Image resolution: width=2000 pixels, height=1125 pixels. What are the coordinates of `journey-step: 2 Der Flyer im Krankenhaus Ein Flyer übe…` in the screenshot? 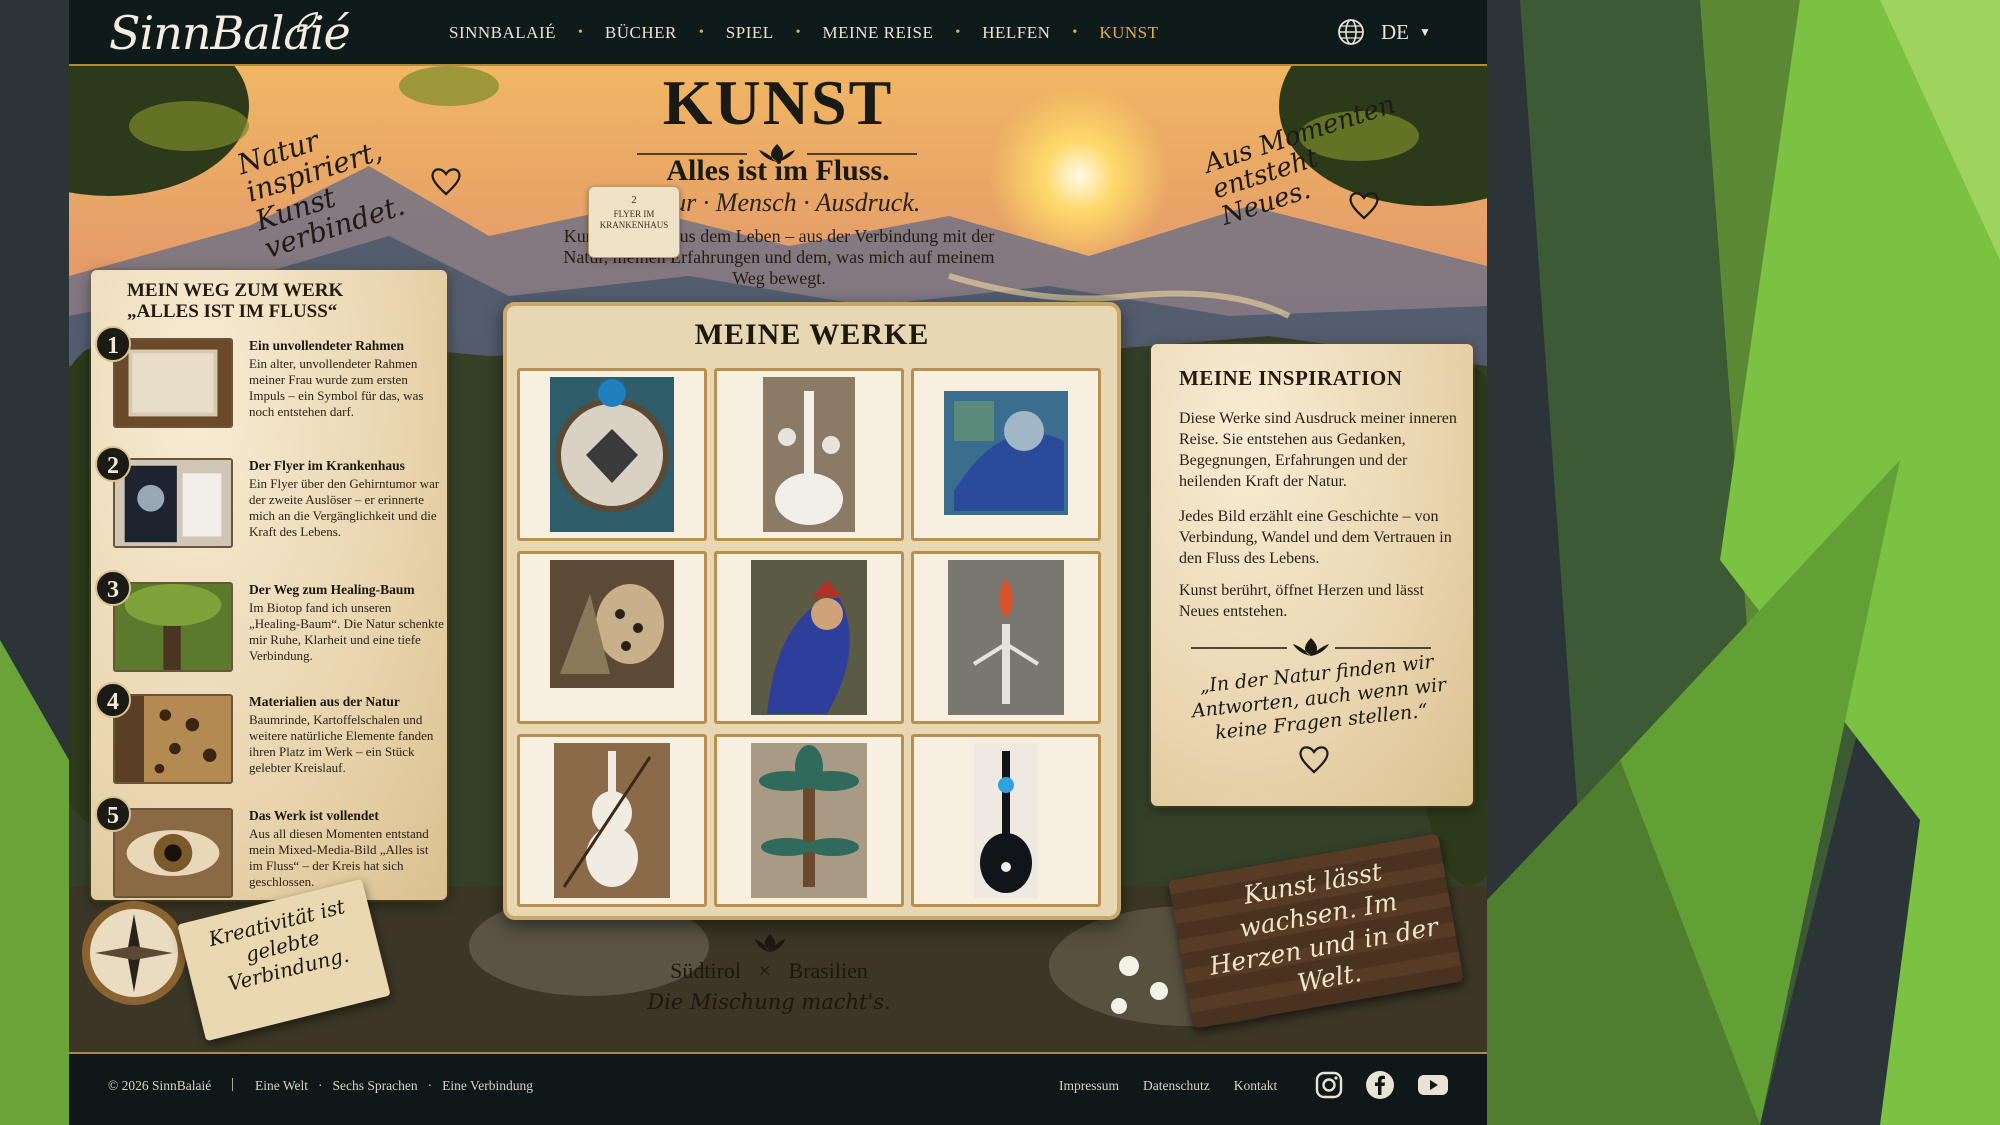 It's located at (269, 501).